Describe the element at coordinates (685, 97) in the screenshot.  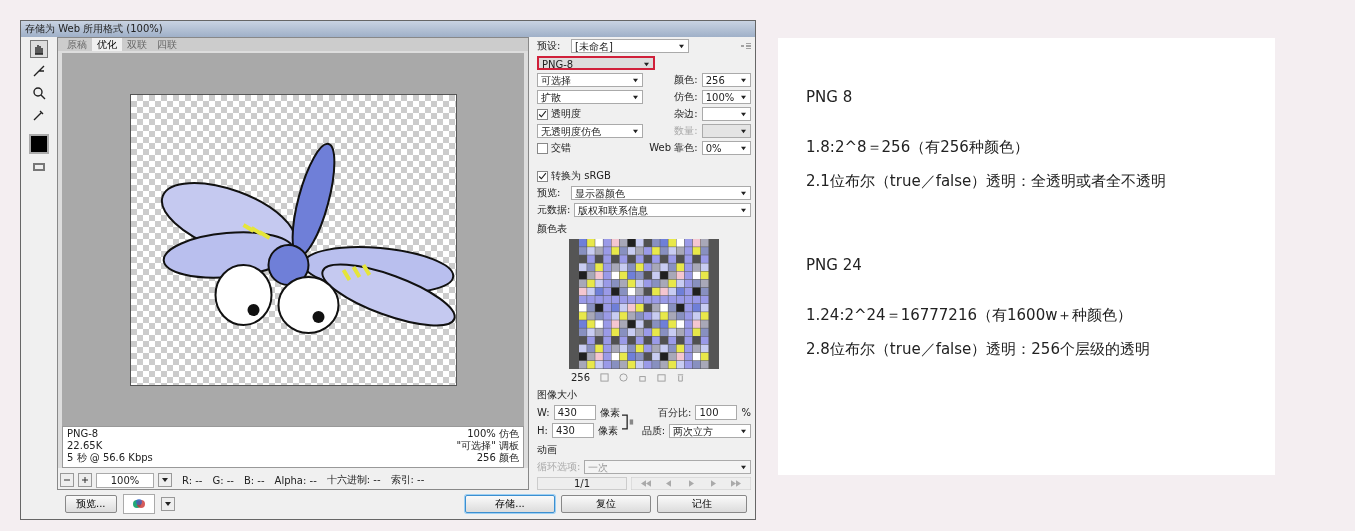
I see `dither-label: 仿色:` at that location.